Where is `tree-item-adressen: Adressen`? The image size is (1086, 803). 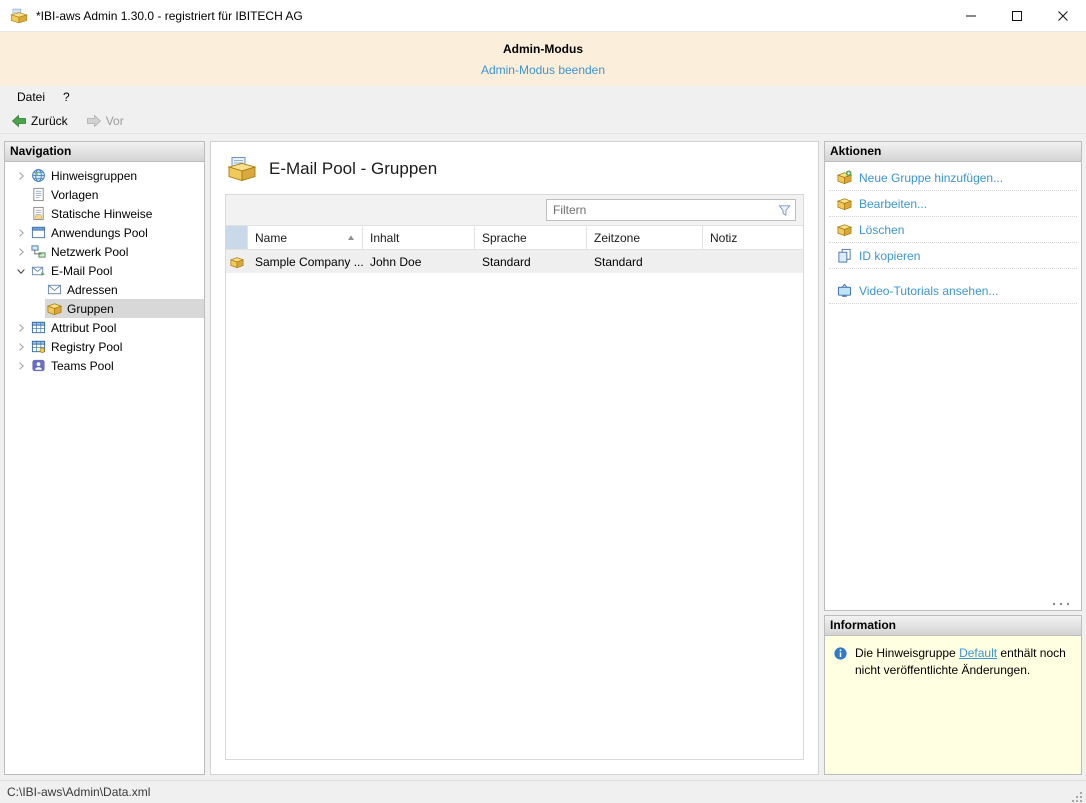
tree-item-adressen: Adressen is located at coordinates (104, 289).